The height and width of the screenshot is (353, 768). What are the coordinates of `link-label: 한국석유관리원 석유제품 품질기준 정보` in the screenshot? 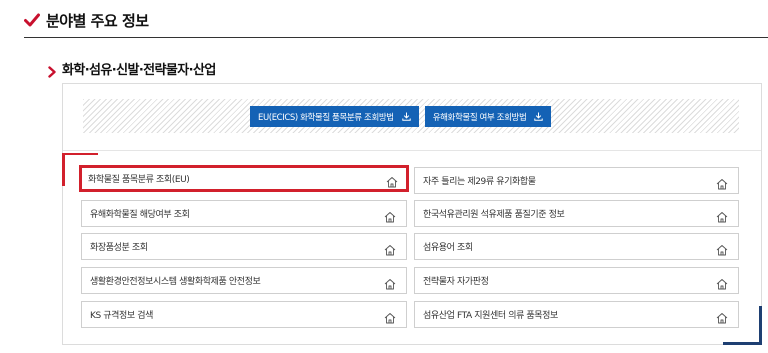 It's located at (494, 215).